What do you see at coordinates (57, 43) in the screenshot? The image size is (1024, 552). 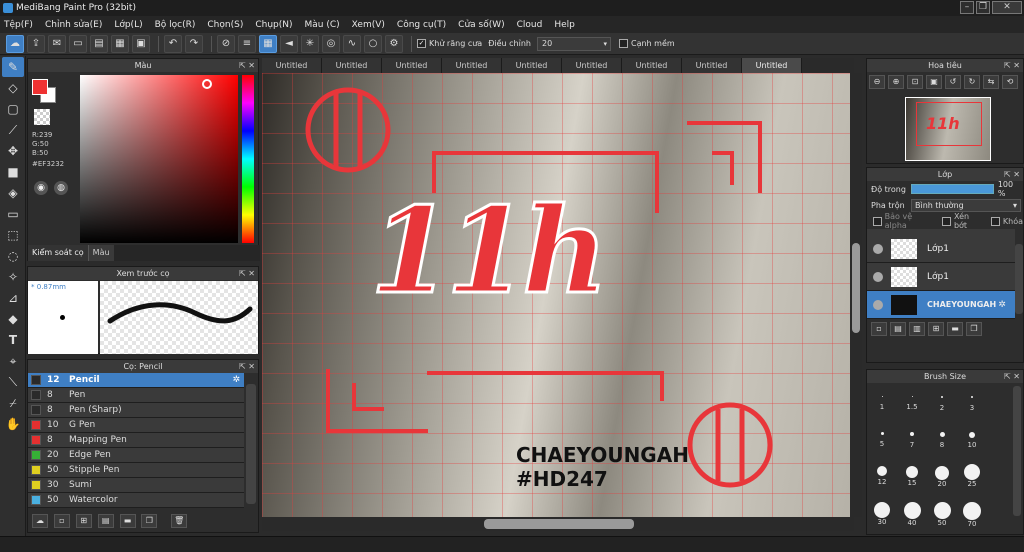 I see `chat-icon: ✉` at bounding box center [57, 43].